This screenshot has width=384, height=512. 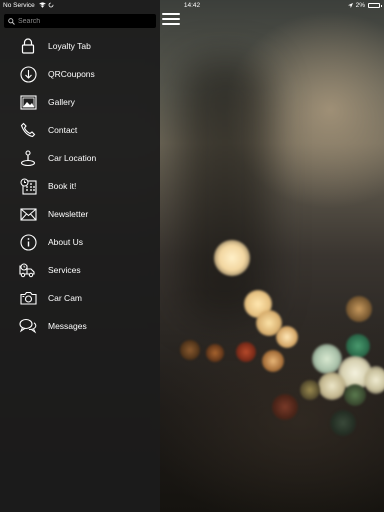 I want to click on search-icon, so click(x=11, y=21).